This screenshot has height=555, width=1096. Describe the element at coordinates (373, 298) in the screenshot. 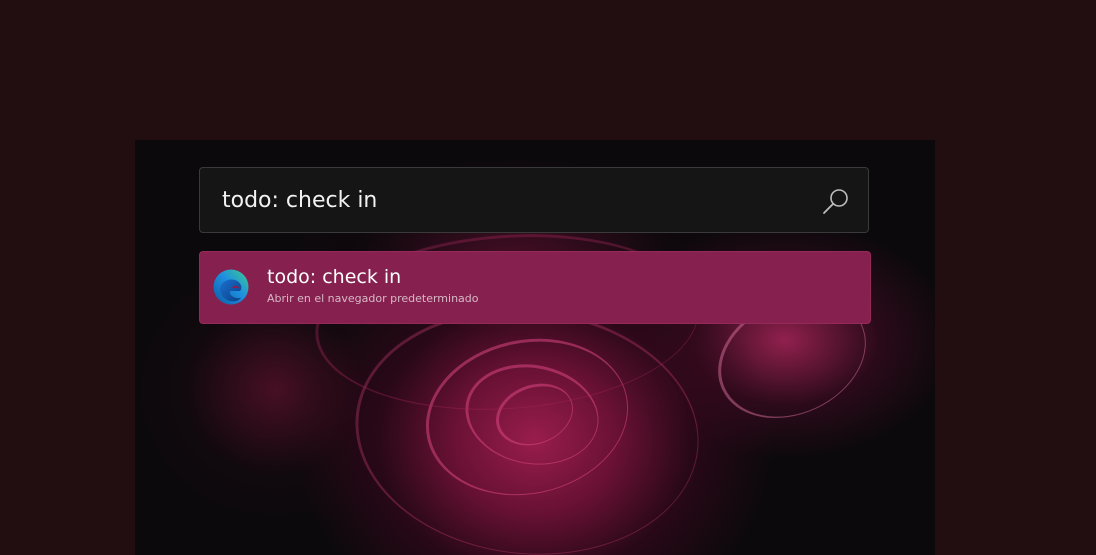

I see `result-subtitle: Abrir en el navegador predeterminado` at that location.